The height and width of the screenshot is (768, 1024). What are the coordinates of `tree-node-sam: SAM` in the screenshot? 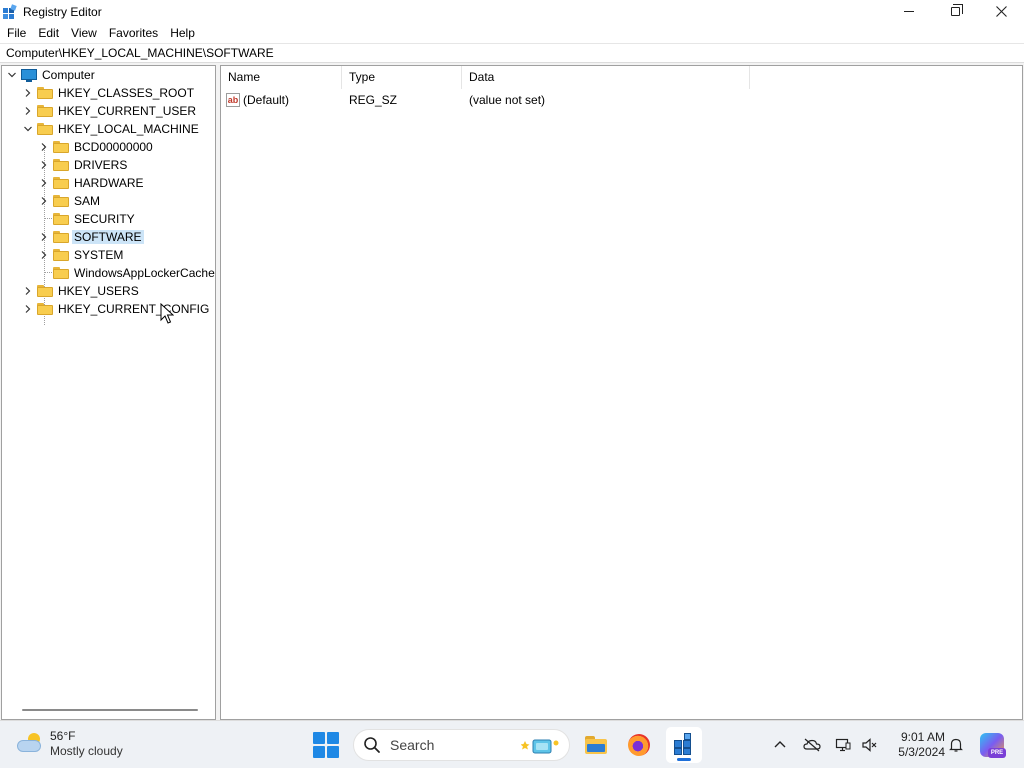 It's located at (69, 201).